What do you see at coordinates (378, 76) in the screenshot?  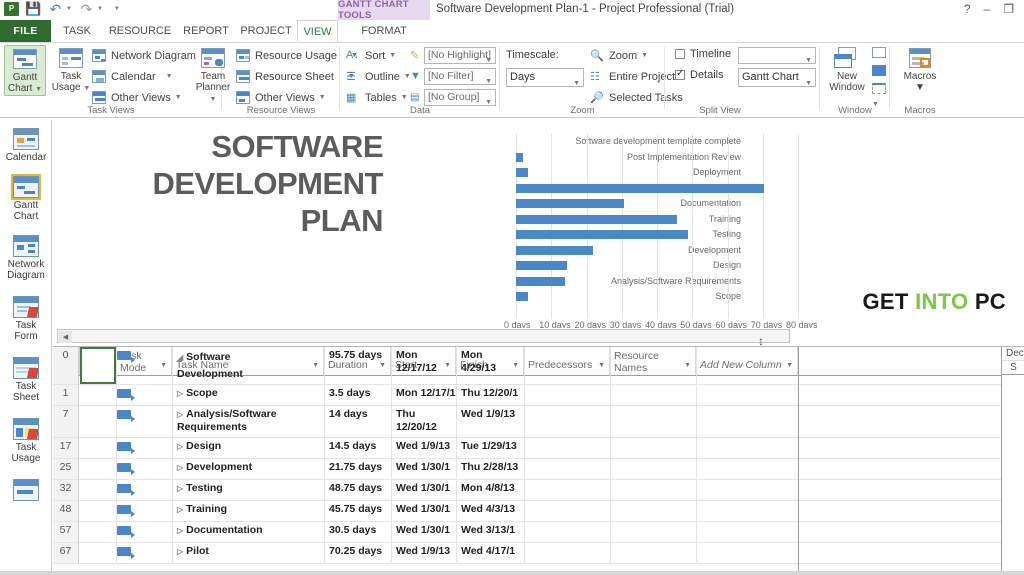 I see `outline-button: ☰ Outline ▼` at bounding box center [378, 76].